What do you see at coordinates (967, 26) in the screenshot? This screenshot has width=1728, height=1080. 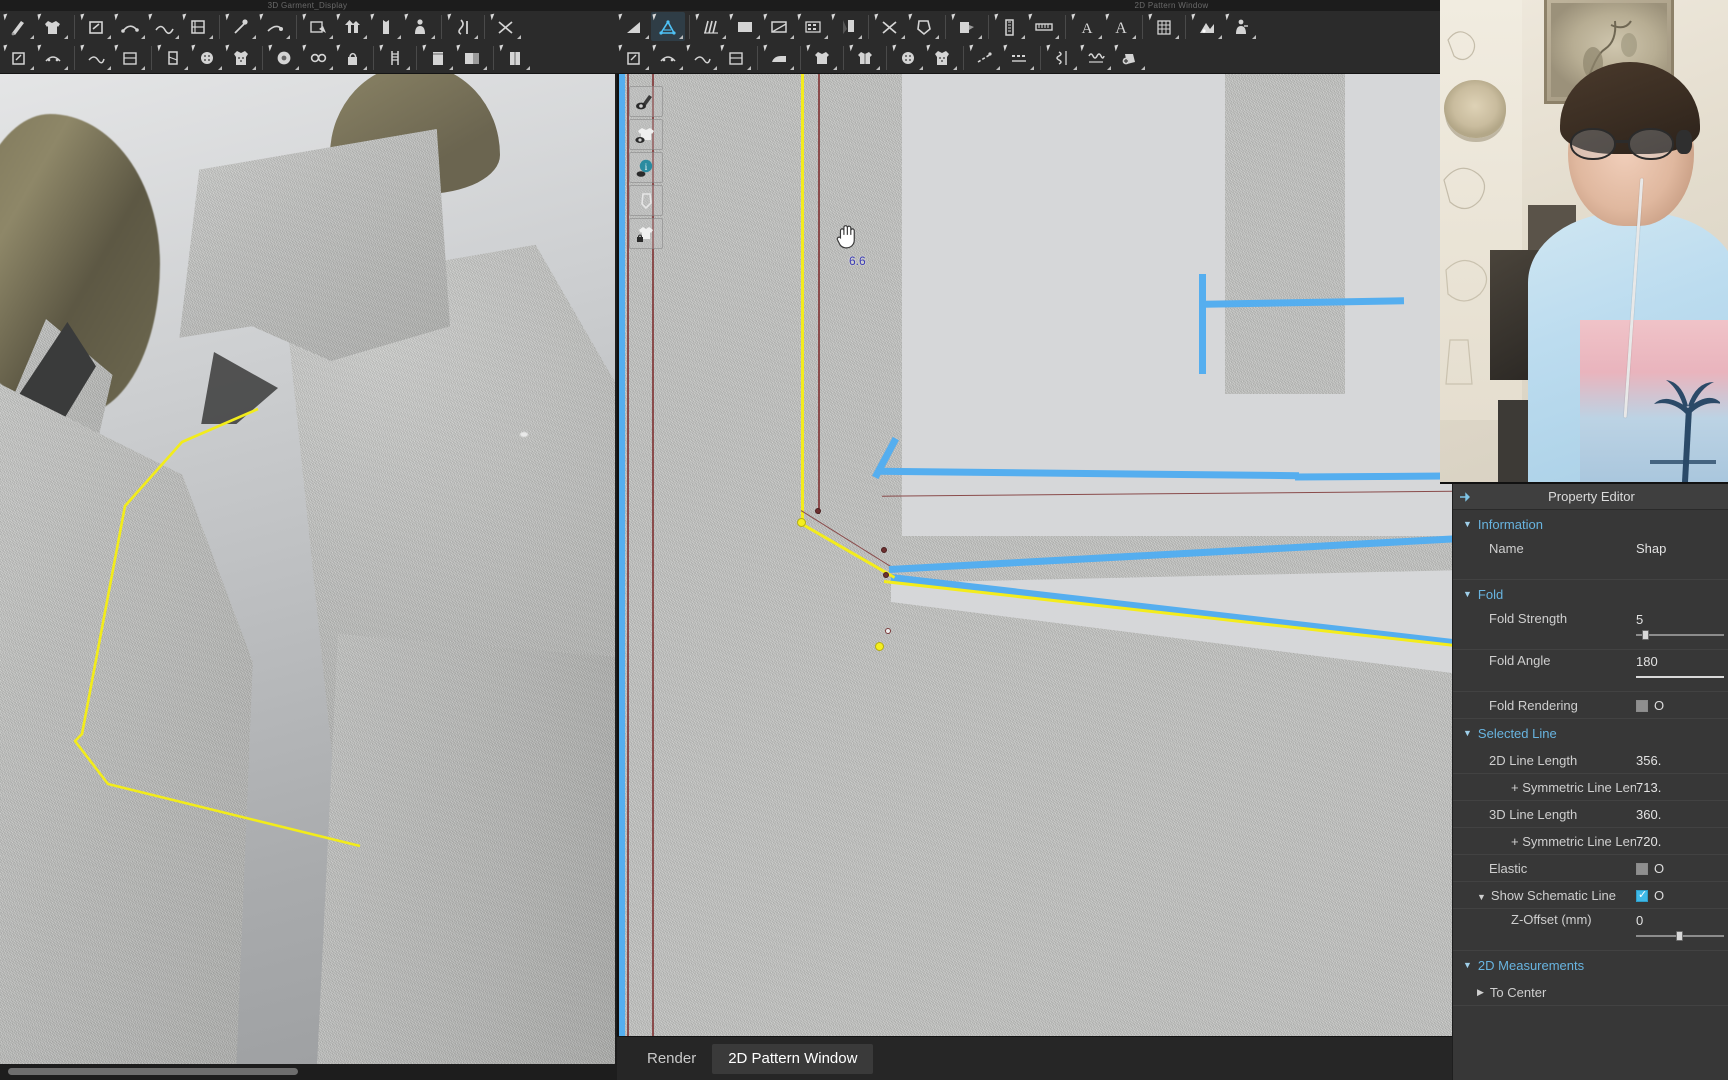 I see `grading-tool` at bounding box center [967, 26].